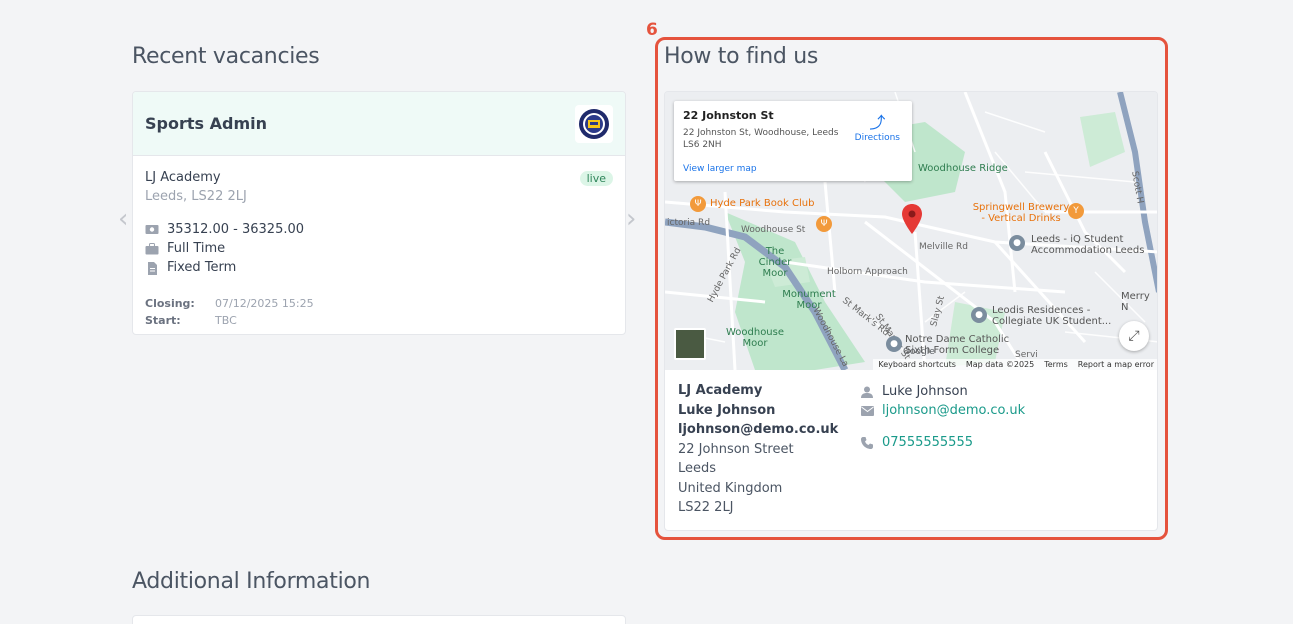 This screenshot has height=624, width=1293. Describe the element at coordinates (152, 268) in the screenshot. I see `document-icon` at that location.